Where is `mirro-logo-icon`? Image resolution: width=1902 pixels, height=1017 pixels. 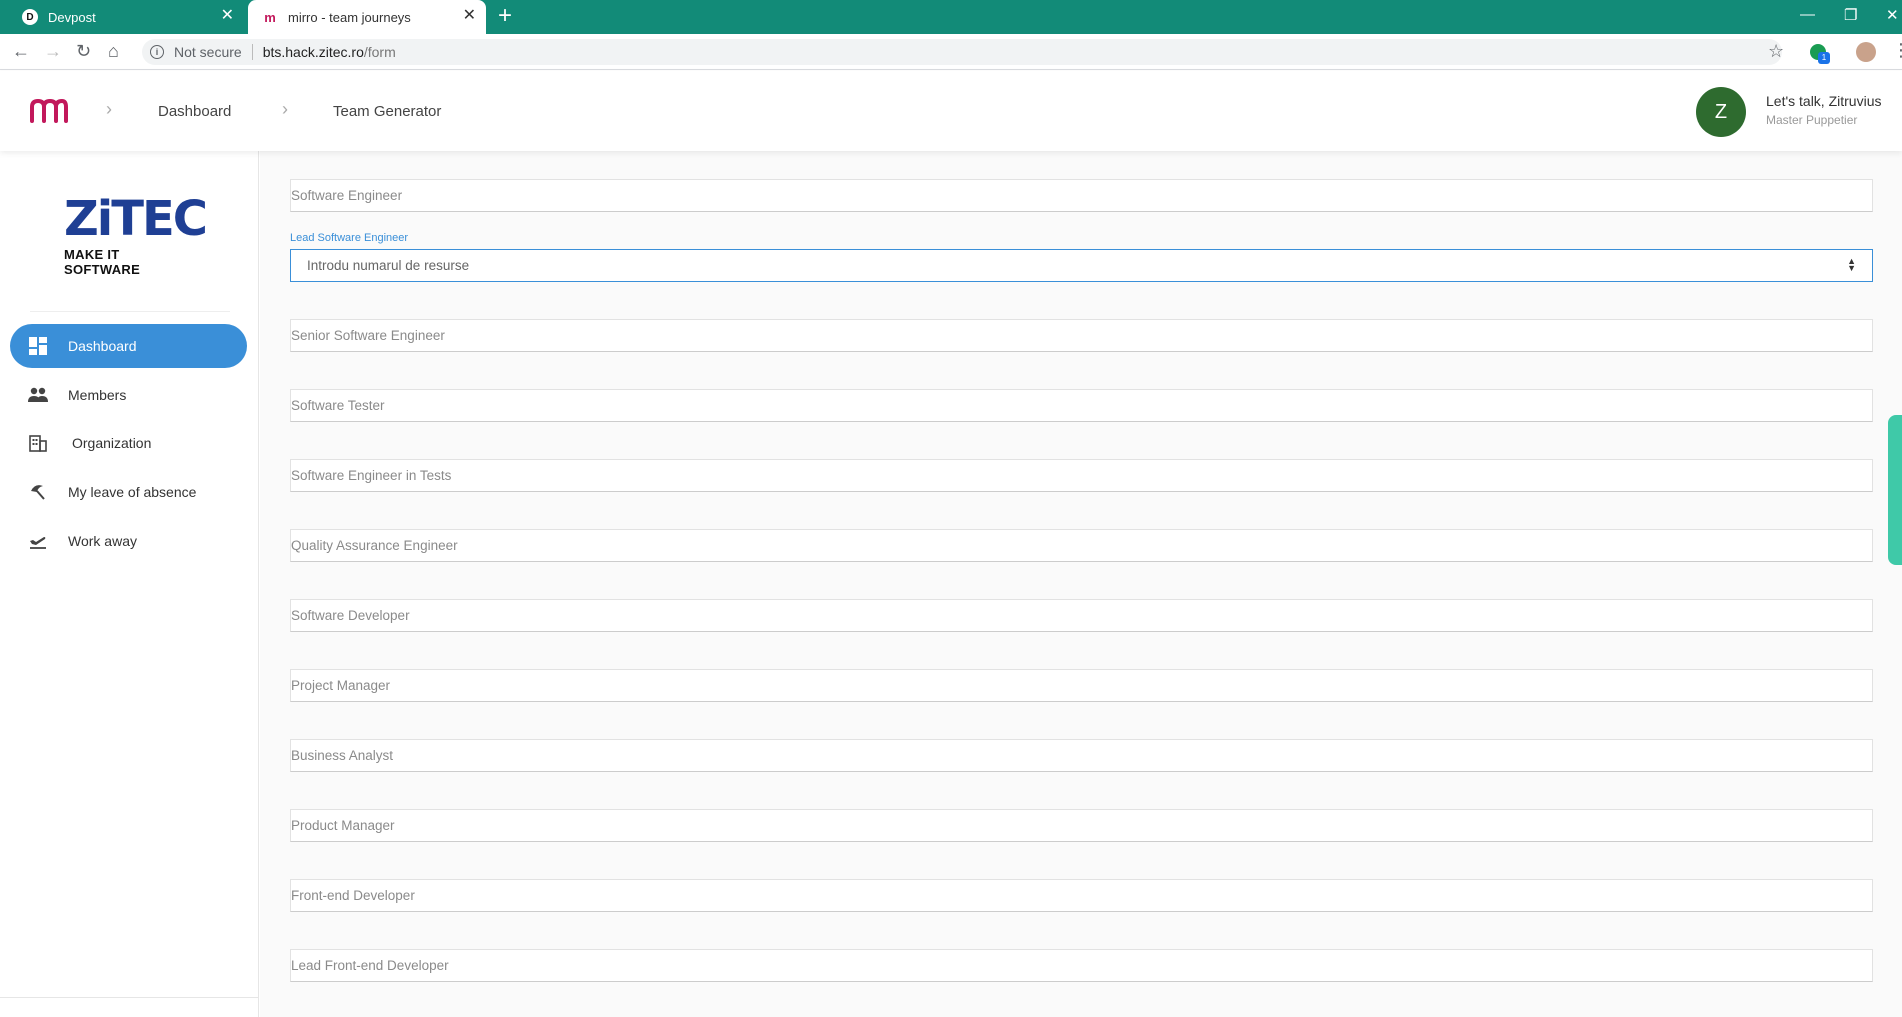 mirro-logo-icon is located at coordinates (48, 111).